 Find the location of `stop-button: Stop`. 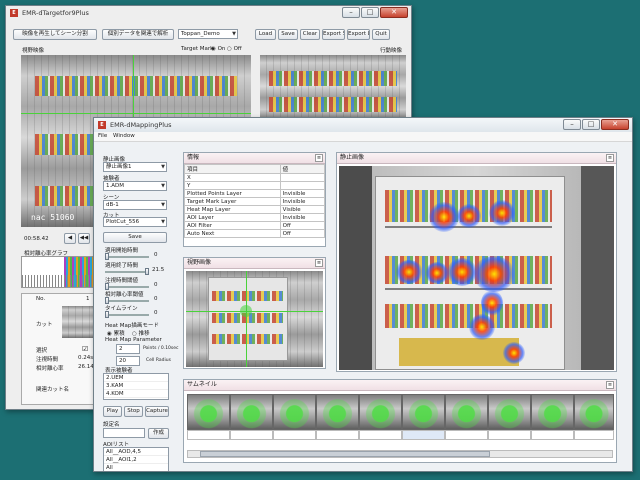

stop-button: Stop is located at coordinates (133, 411).